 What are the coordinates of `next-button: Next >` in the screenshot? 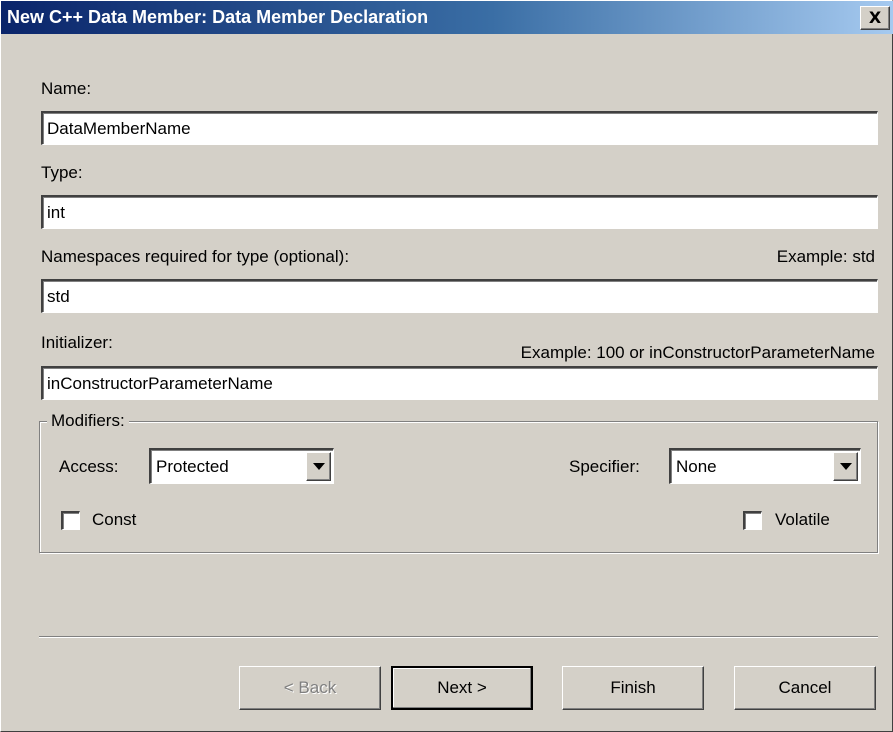 It's located at (462, 688).